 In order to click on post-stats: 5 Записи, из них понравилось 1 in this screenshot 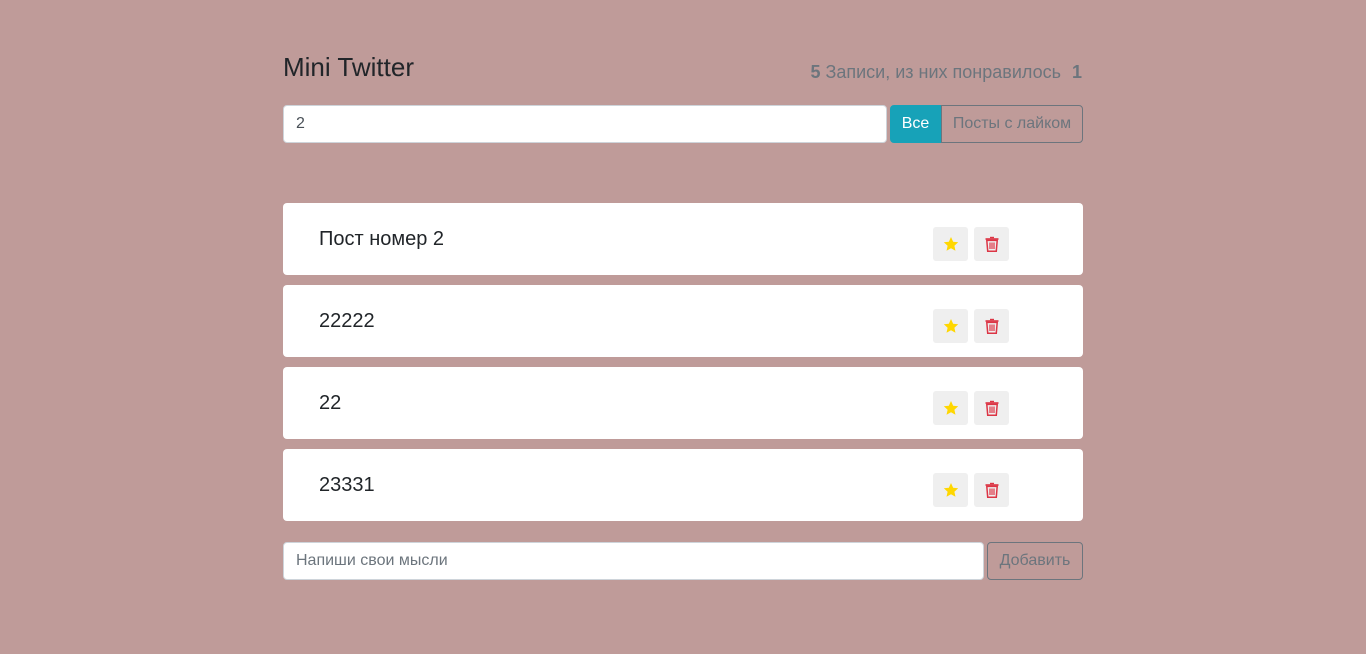, I will do `click(946, 72)`.